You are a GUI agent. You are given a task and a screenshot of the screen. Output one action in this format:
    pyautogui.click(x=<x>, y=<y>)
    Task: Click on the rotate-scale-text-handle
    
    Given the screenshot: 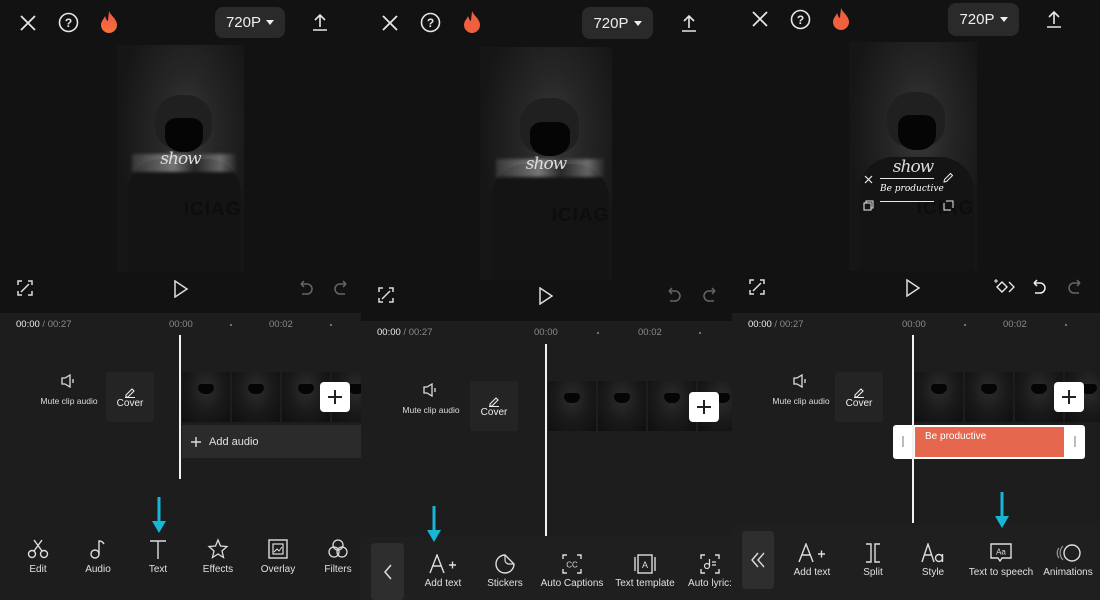 What is the action you would take?
    pyautogui.click(x=948, y=205)
    